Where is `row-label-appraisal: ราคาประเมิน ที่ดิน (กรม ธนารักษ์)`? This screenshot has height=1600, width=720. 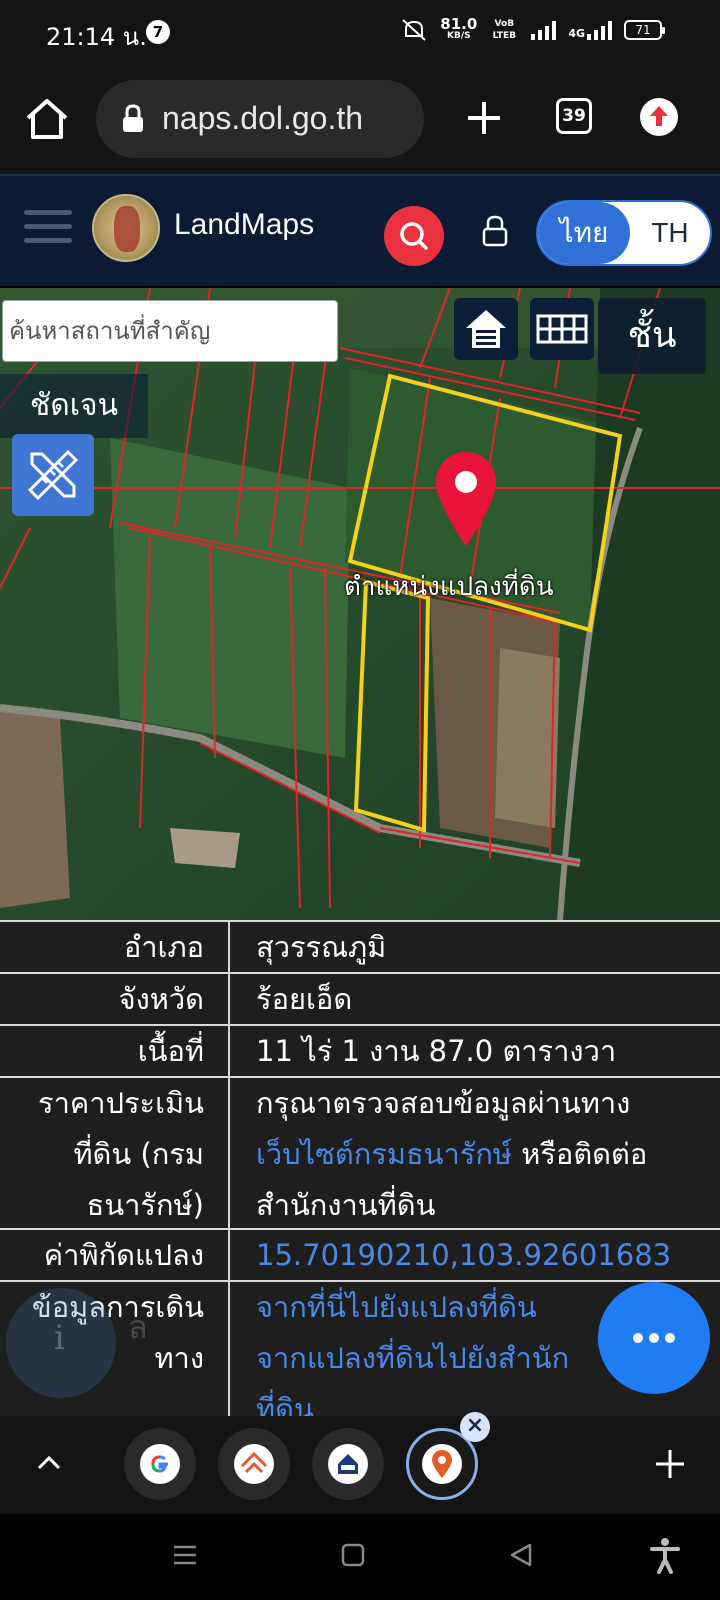 row-label-appraisal: ราคาประเมิน ที่ดิน (กรม ธนารักษ์) is located at coordinates (115, 1153).